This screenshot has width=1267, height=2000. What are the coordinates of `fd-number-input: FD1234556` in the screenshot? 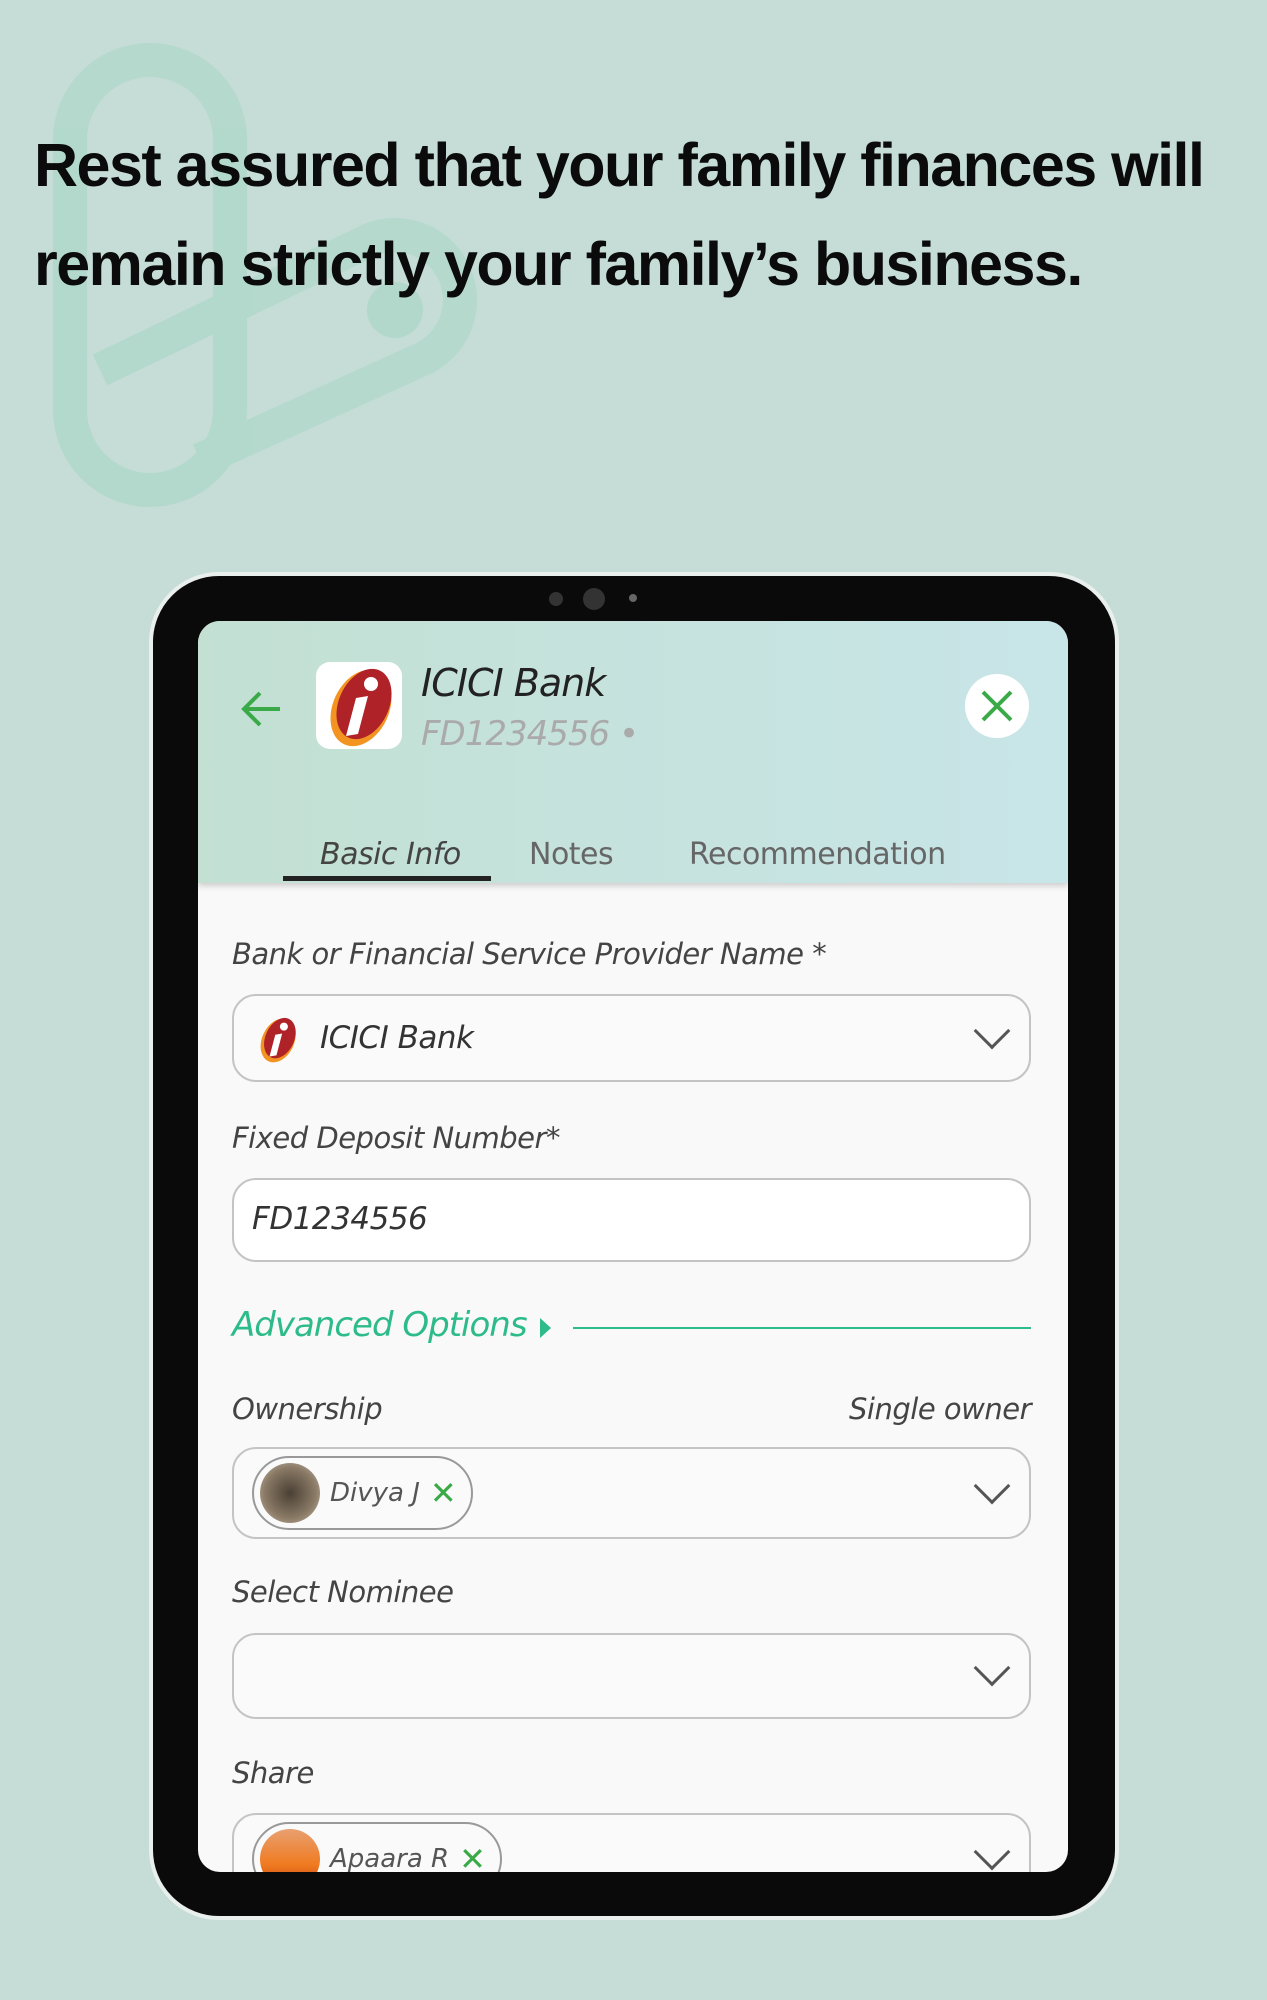 It's located at (631, 1220).